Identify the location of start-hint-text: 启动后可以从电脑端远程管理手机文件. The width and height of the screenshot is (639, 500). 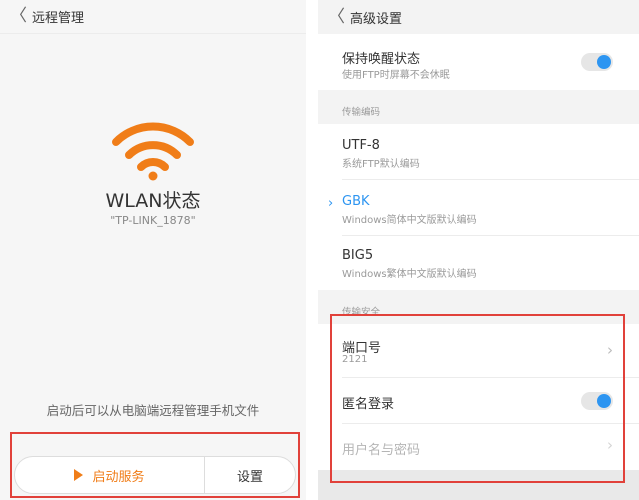
(153, 410).